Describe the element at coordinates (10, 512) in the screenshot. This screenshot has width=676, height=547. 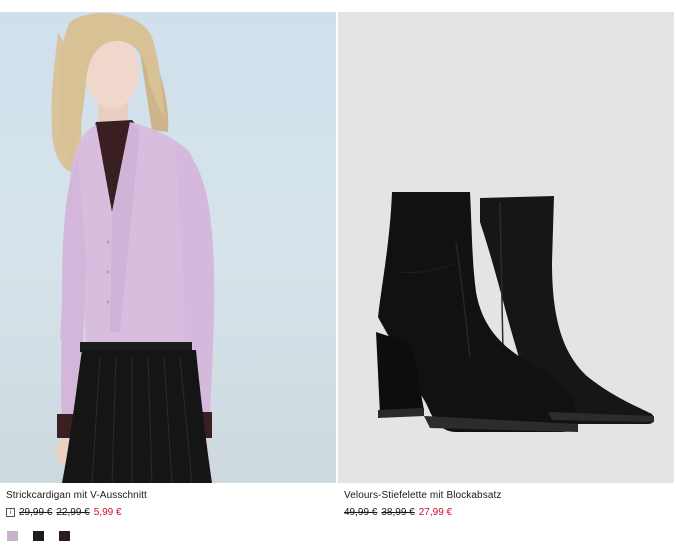
I see `info-icon: i` at that location.